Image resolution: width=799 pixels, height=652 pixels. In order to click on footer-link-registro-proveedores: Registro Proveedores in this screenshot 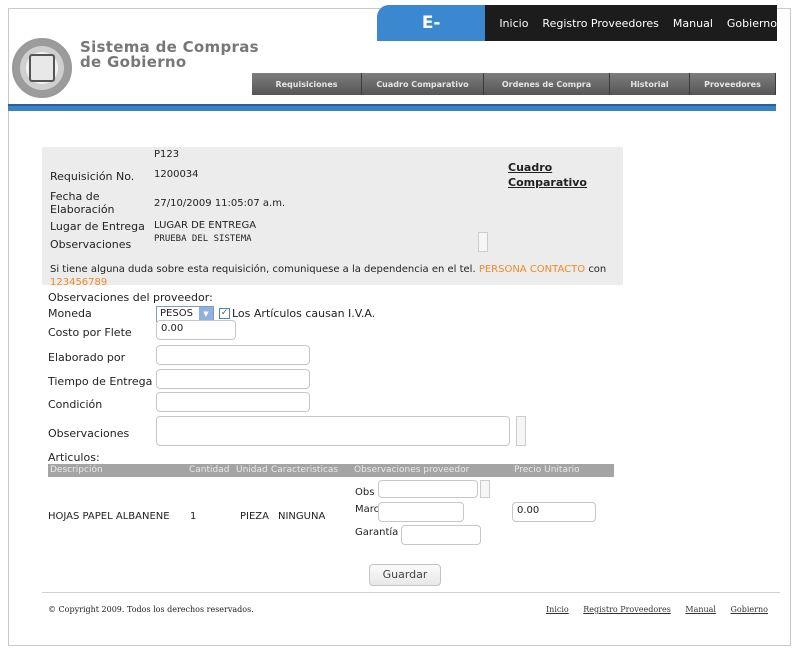, I will do `click(627, 609)`.